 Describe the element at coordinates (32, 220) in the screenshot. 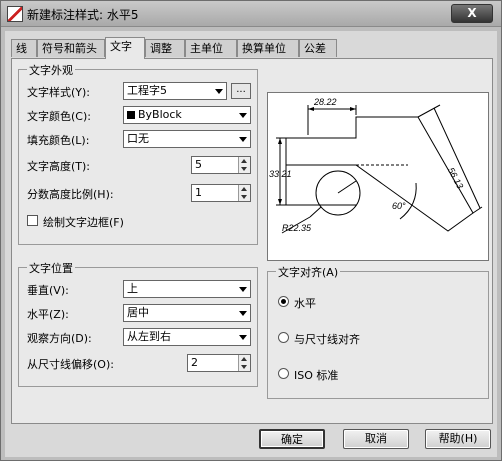

I see `draw-frame-checkbox` at that location.